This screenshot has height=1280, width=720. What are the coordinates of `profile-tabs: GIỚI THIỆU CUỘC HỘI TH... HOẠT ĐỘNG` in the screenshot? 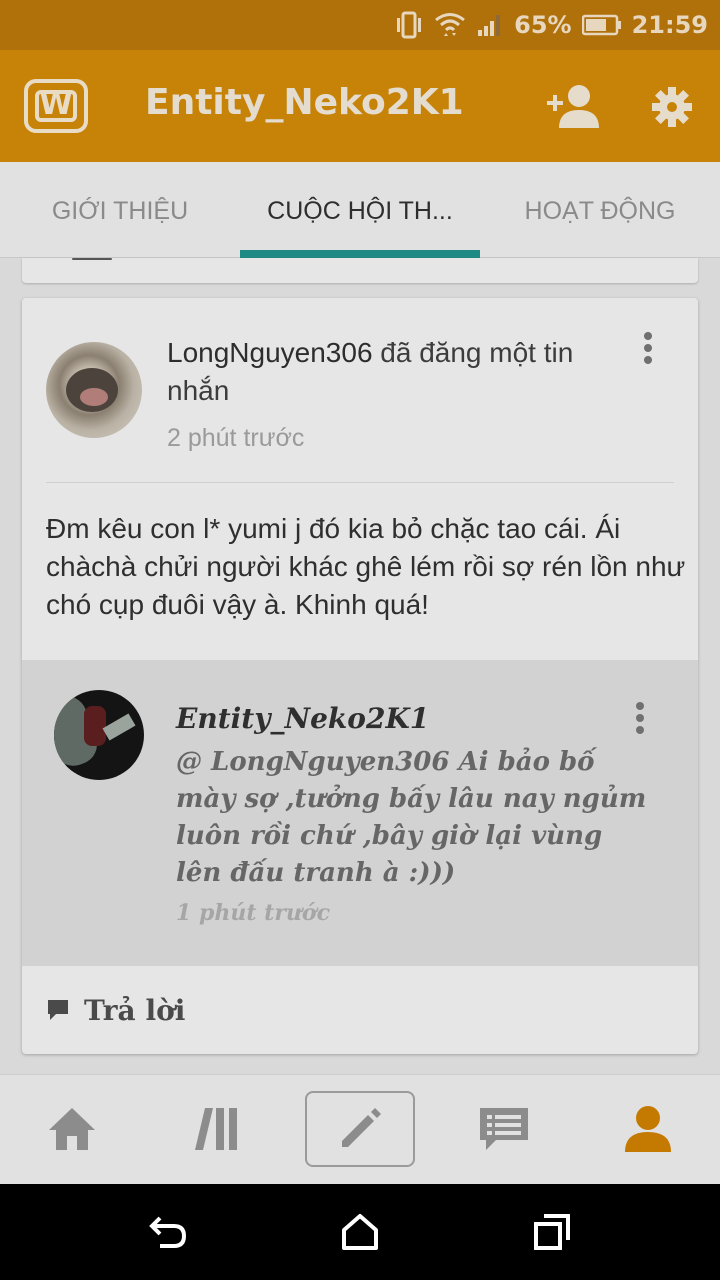 It's located at (360, 210).